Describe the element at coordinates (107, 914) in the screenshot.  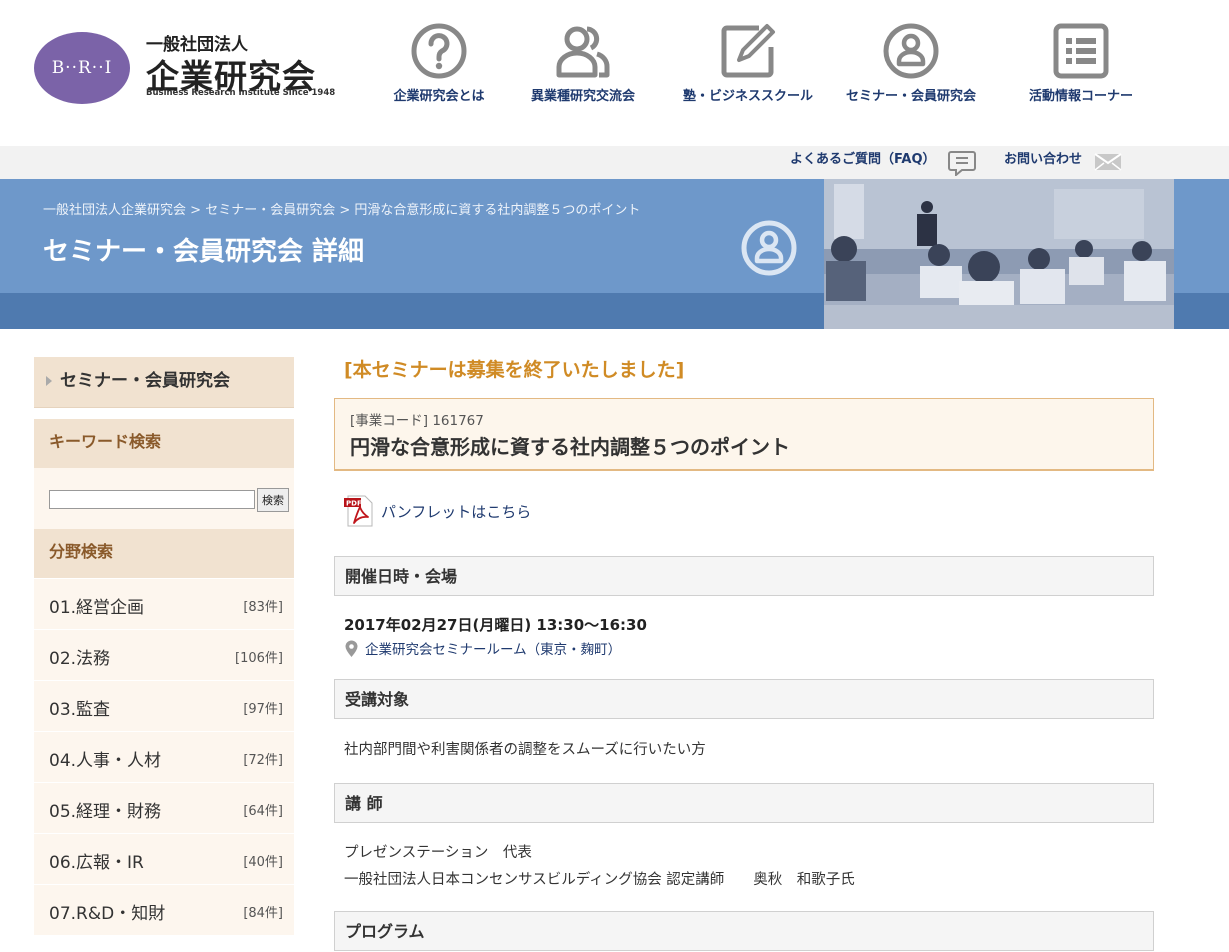
I see `category-label: 07.R&D・知財` at that location.